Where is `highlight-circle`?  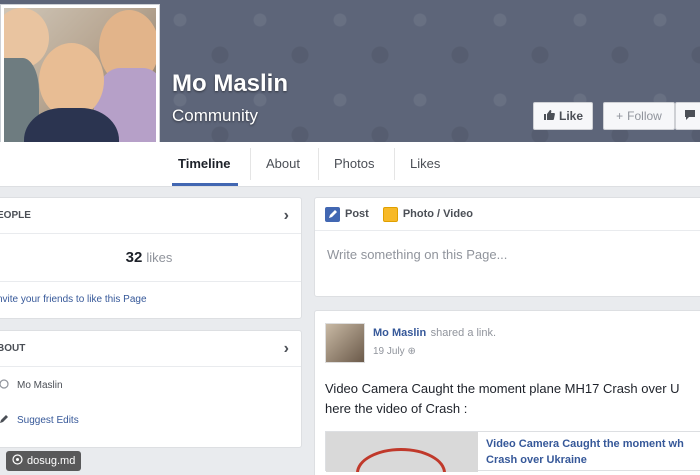
highlight-circle is located at coordinates (401, 460).